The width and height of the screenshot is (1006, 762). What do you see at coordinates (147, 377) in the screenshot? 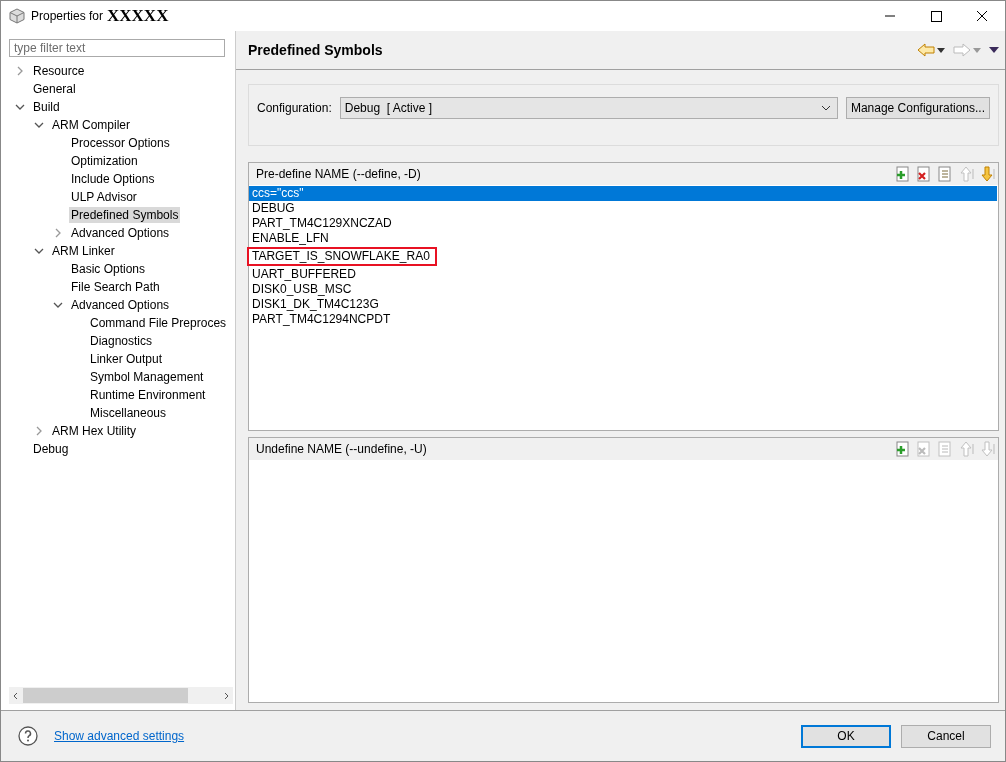
I see `tree-item: Symbol Management` at bounding box center [147, 377].